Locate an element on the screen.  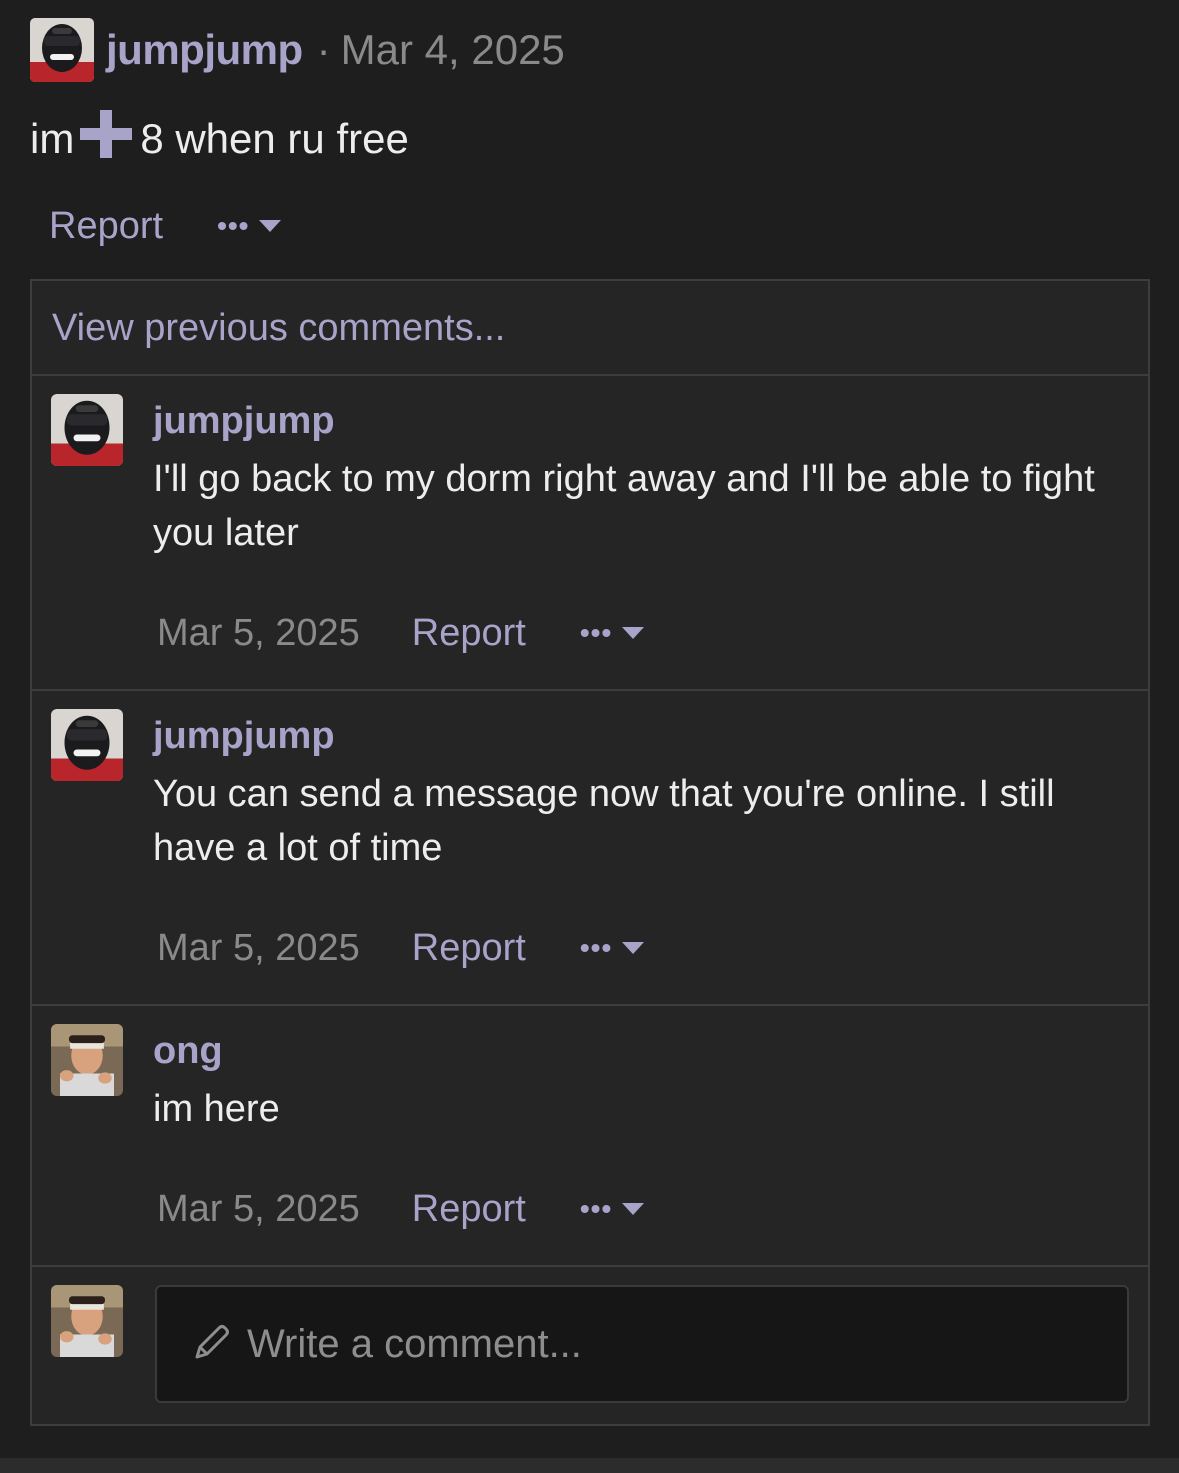
post-date: Mar 4, 2025 is located at coordinates (453, 50).